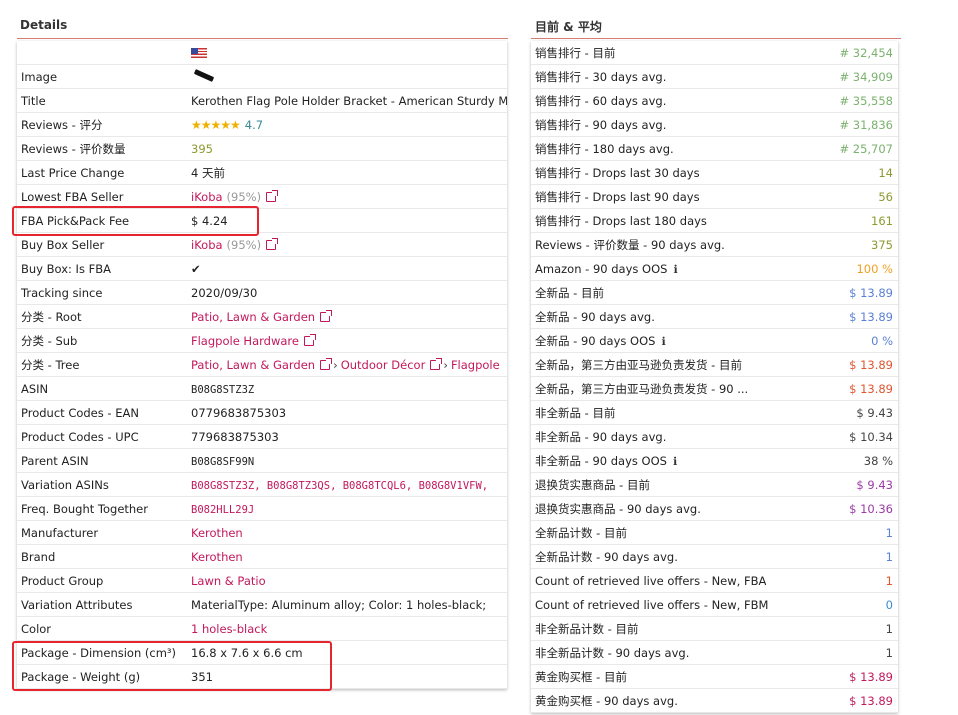 The width and height of the screenshot is (958, 715). What do you see at coordinates (349, 341) in the screenshot?
I see `detail-value: Flagpole Hardware` at bounding box center [349, 341].